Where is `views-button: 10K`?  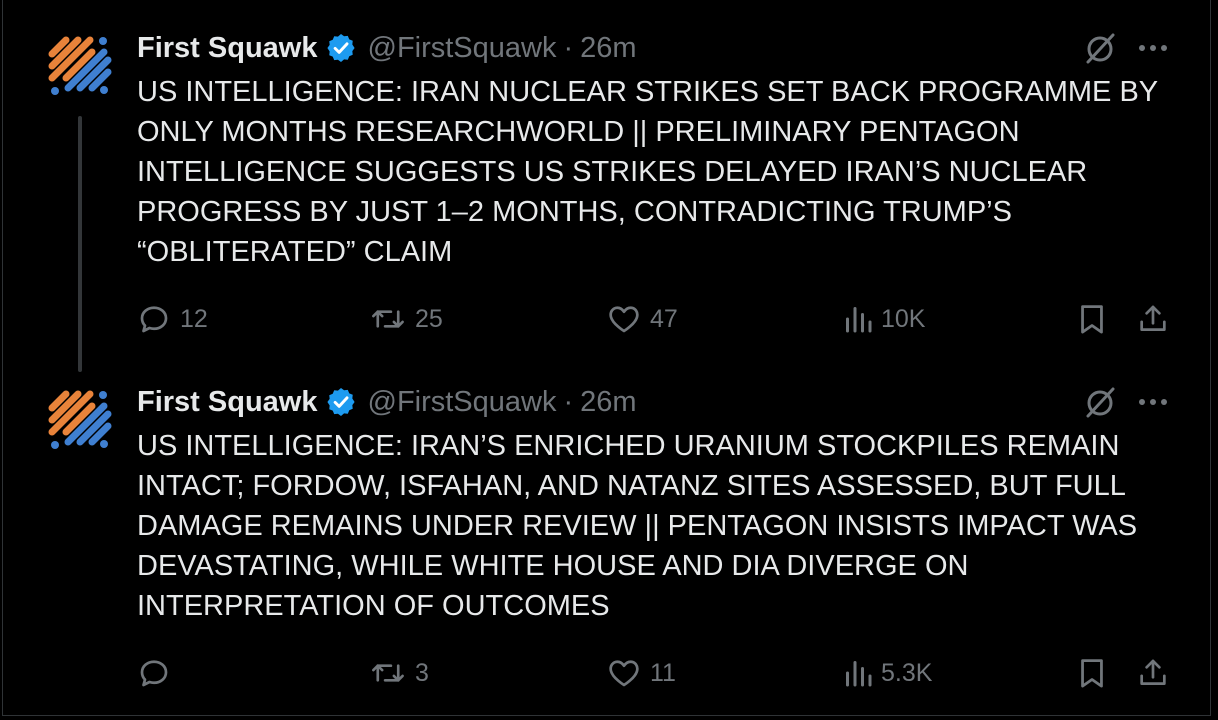
views-button: 10K is located at coordinates (884, 319).